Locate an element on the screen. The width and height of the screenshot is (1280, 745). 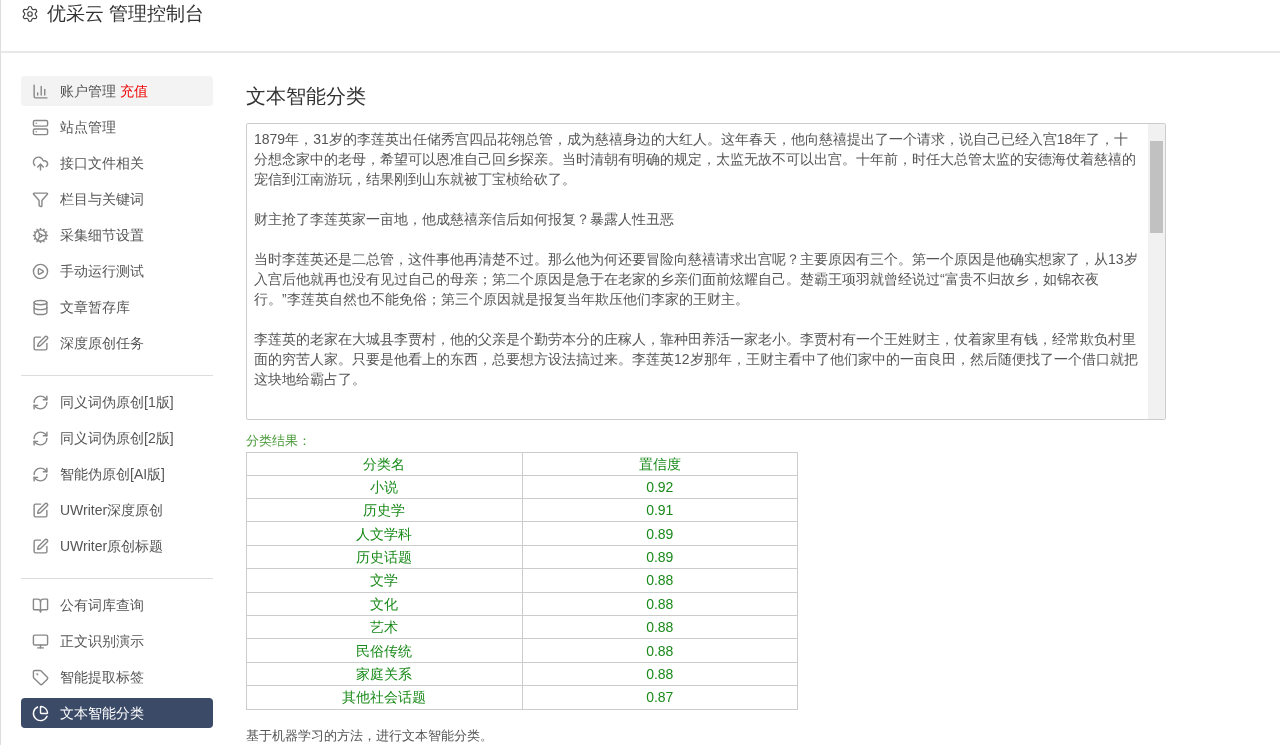
table-cell: 人文学科 is located at coordinates (384, 533).